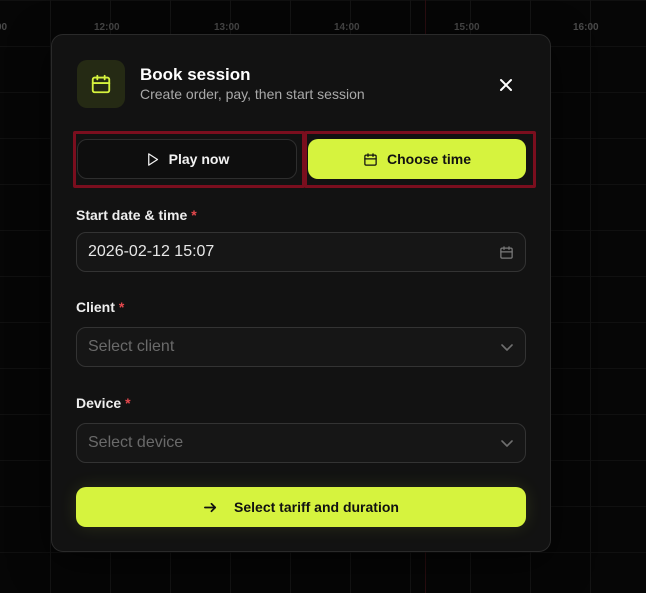  What do you see at coordinates (95, 307) in the screenshot?
I see `client-label-text: Client` at bounding box center [95, 307].